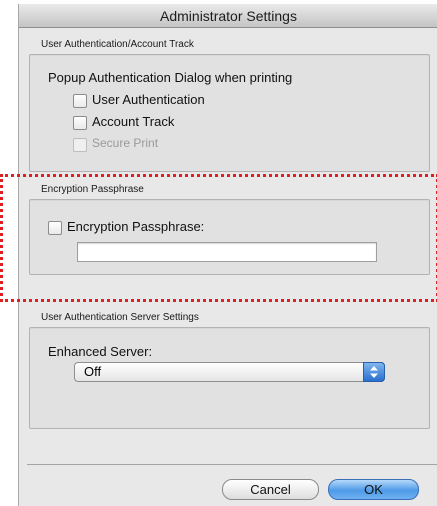 The image size is (437, 506). Describe the element at coordinates (374, 372) in the screenshot. I see `popup-arrows-icon` at that location.